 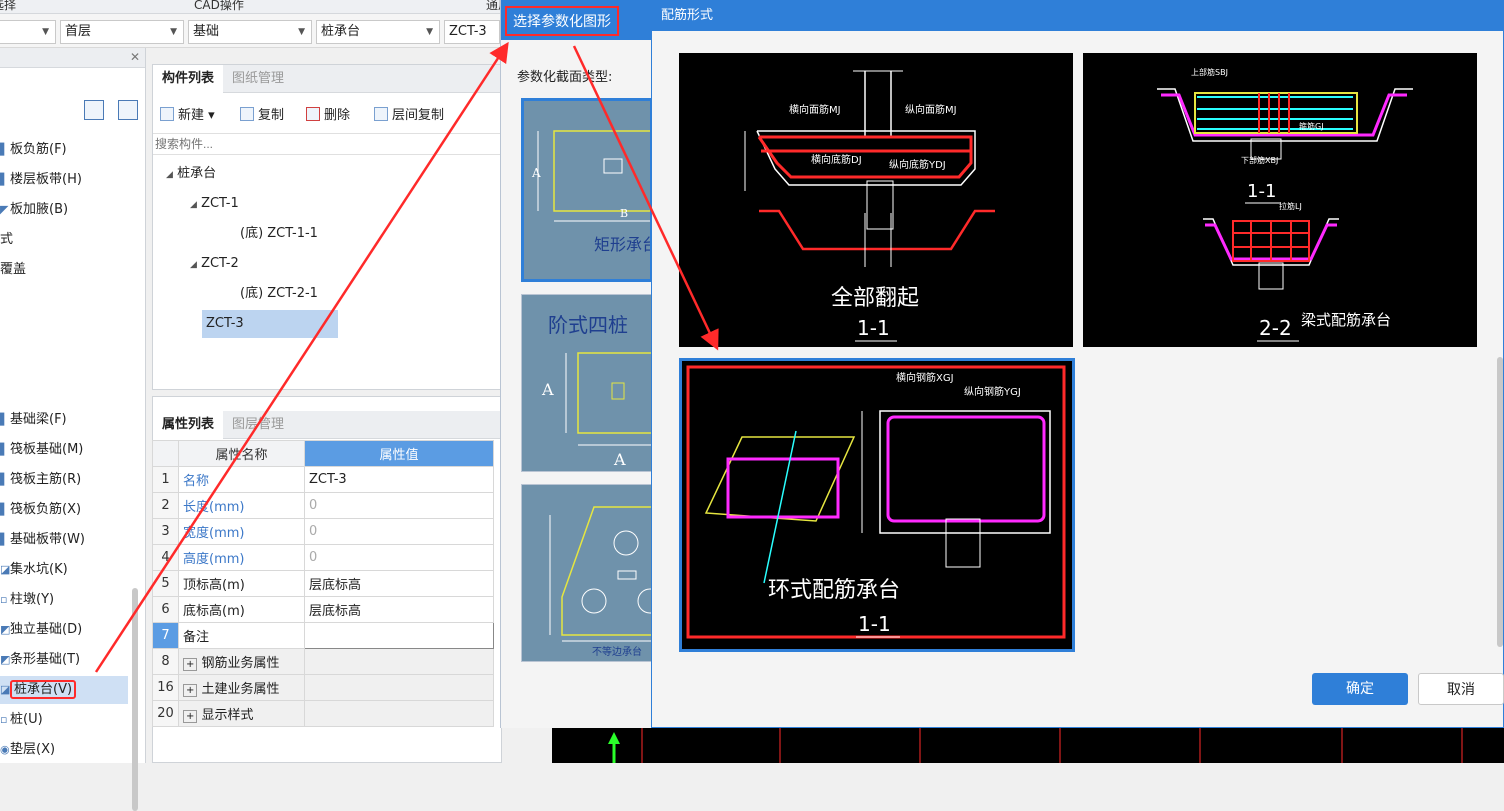 What do you see at coordinates (931, 109) in the screenshot?
I see `label-zxmj: 纵向面筋MJ` at bounding box center [931, 109].